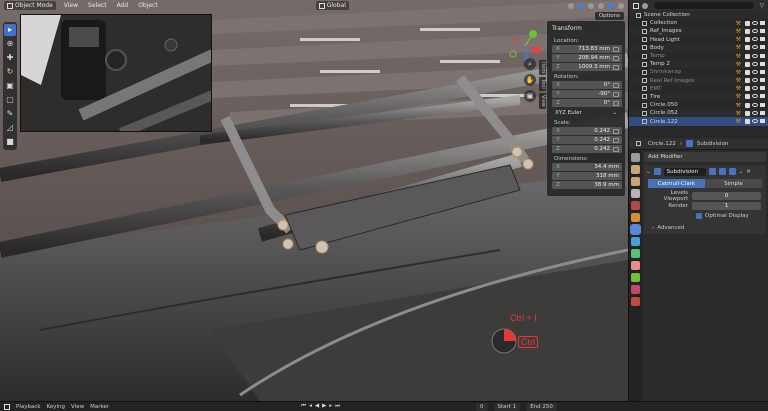 This screenshot has width=768, height=411. I want to click on tool-tab-icon, so click(635, 157).